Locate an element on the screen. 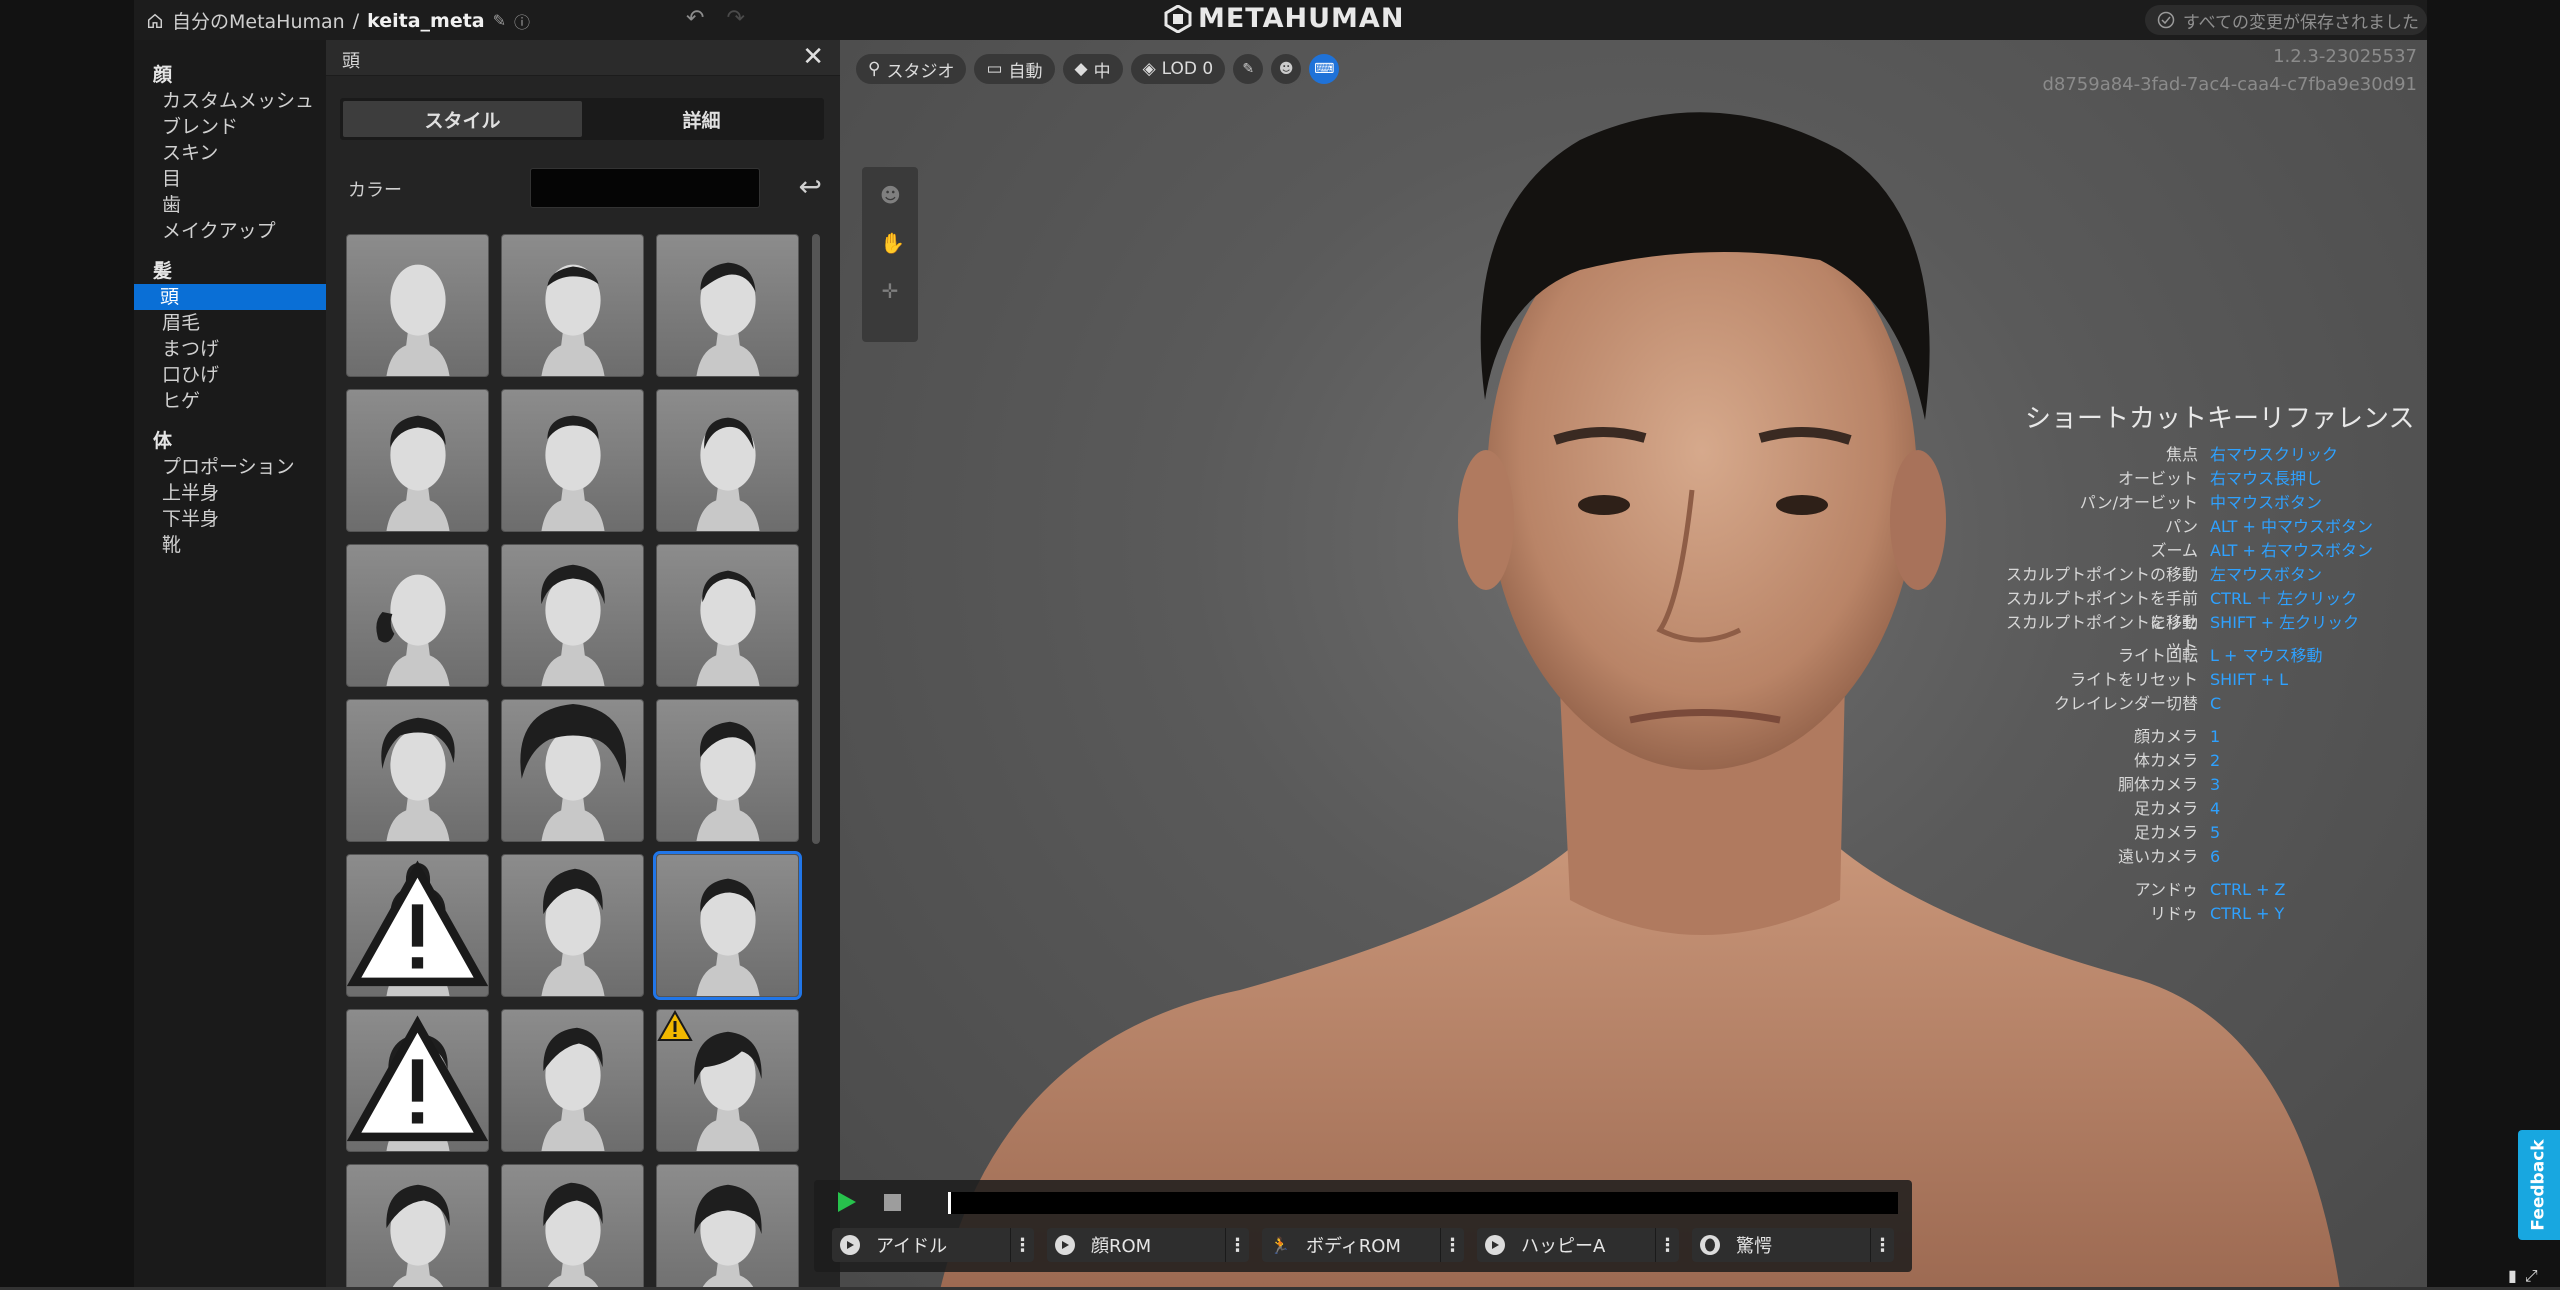 This screenshot has height=1290, width=2560. fullscreen-icon: ⤢ is located at coordinates (2531, 1276).